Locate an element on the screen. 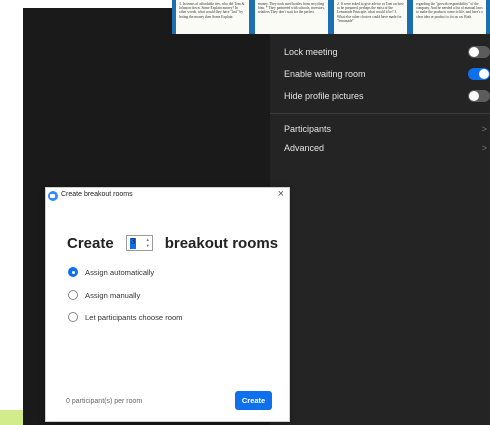  waiting-room-toggle is located at coordinates (479, 74).